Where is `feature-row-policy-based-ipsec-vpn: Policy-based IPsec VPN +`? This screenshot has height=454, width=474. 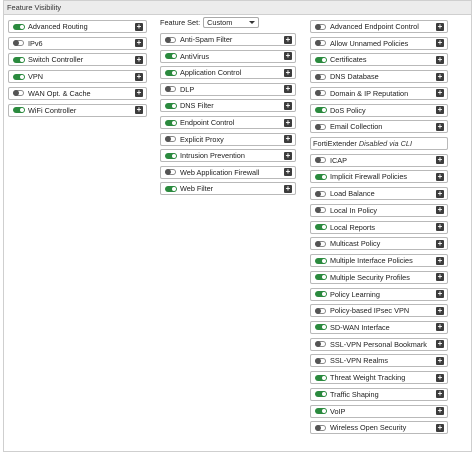 feature-row-policy-based-ipsec-vpn: Policy-based IPsec VPN + is located at coordinates (379, 311).